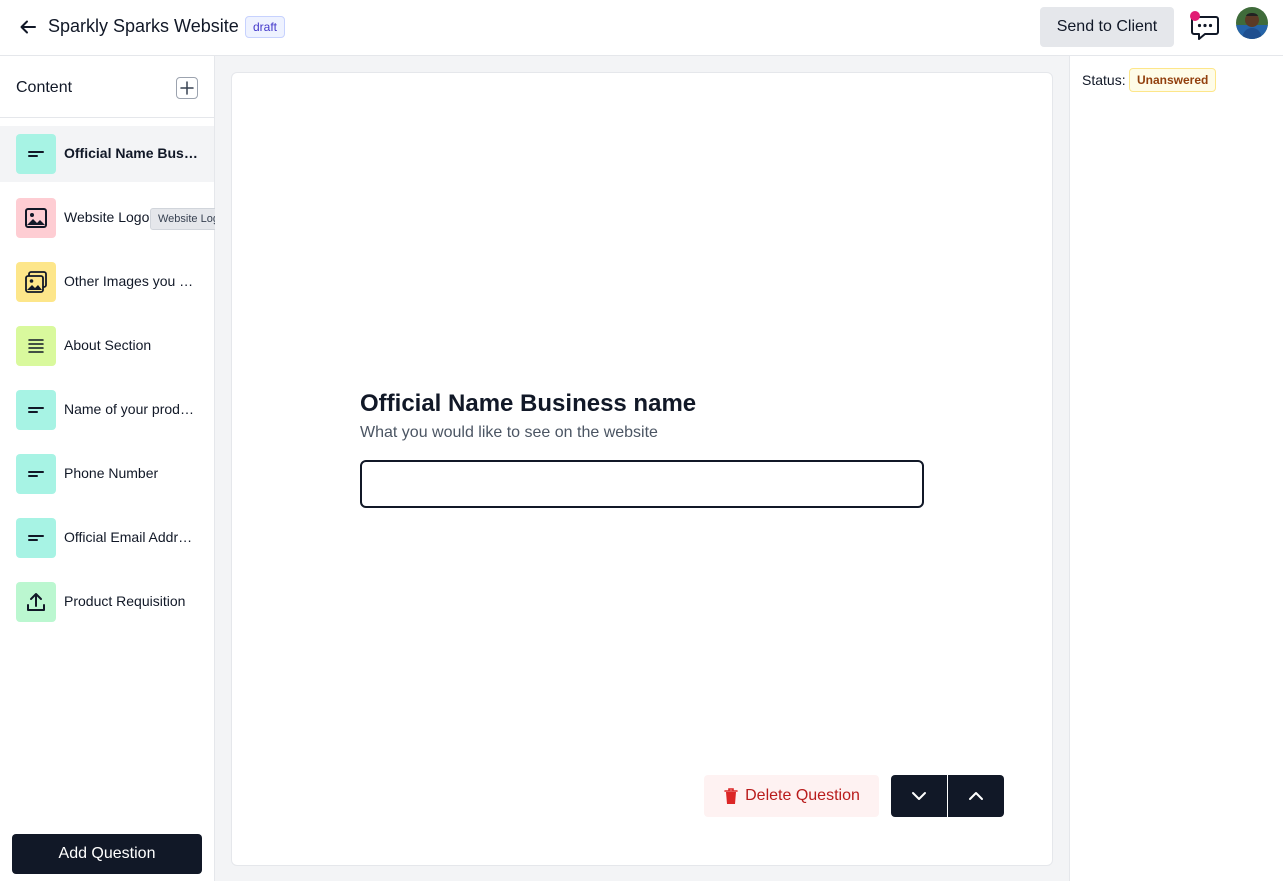 This screenshot has width=1283, height=881. I want to click on image-icon, so click(36, 218).